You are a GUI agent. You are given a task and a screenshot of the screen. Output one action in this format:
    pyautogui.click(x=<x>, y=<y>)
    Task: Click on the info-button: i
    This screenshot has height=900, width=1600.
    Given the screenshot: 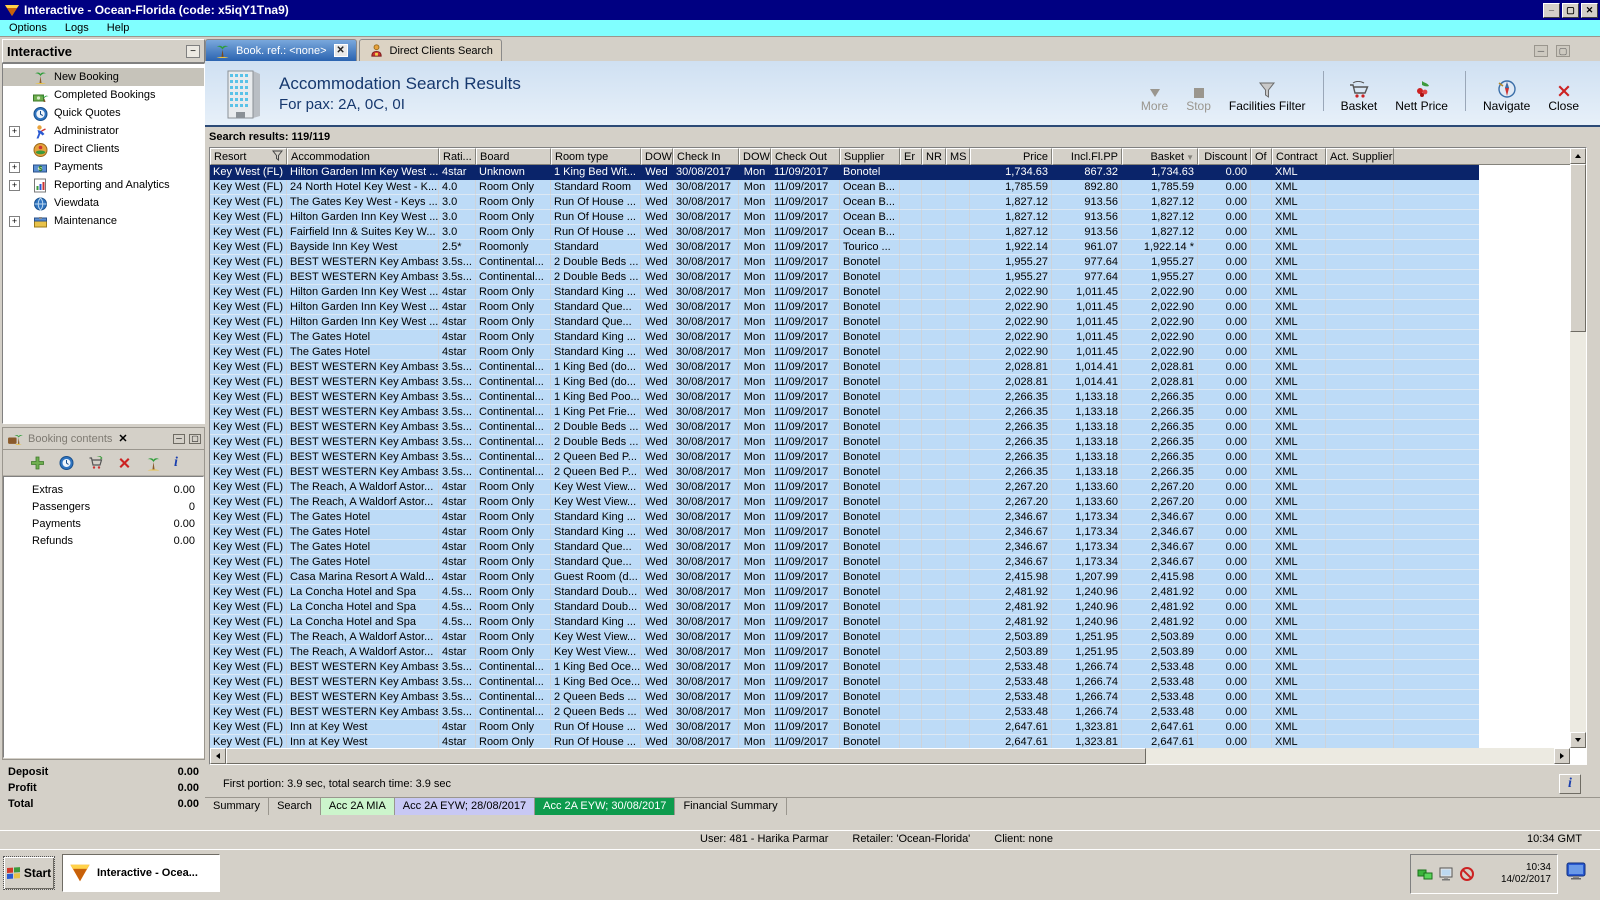 What is the action you would take?
    pyautogui.click(x=1570, y=784)
    